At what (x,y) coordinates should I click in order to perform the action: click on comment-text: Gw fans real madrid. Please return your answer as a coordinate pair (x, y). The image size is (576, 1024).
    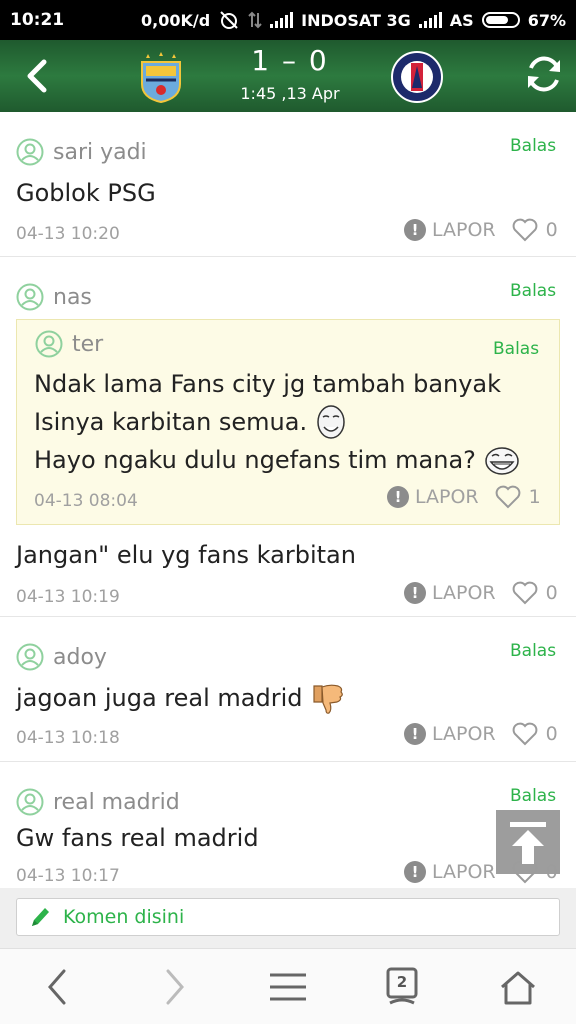
    Looking at the image, I should click on (137, 838).